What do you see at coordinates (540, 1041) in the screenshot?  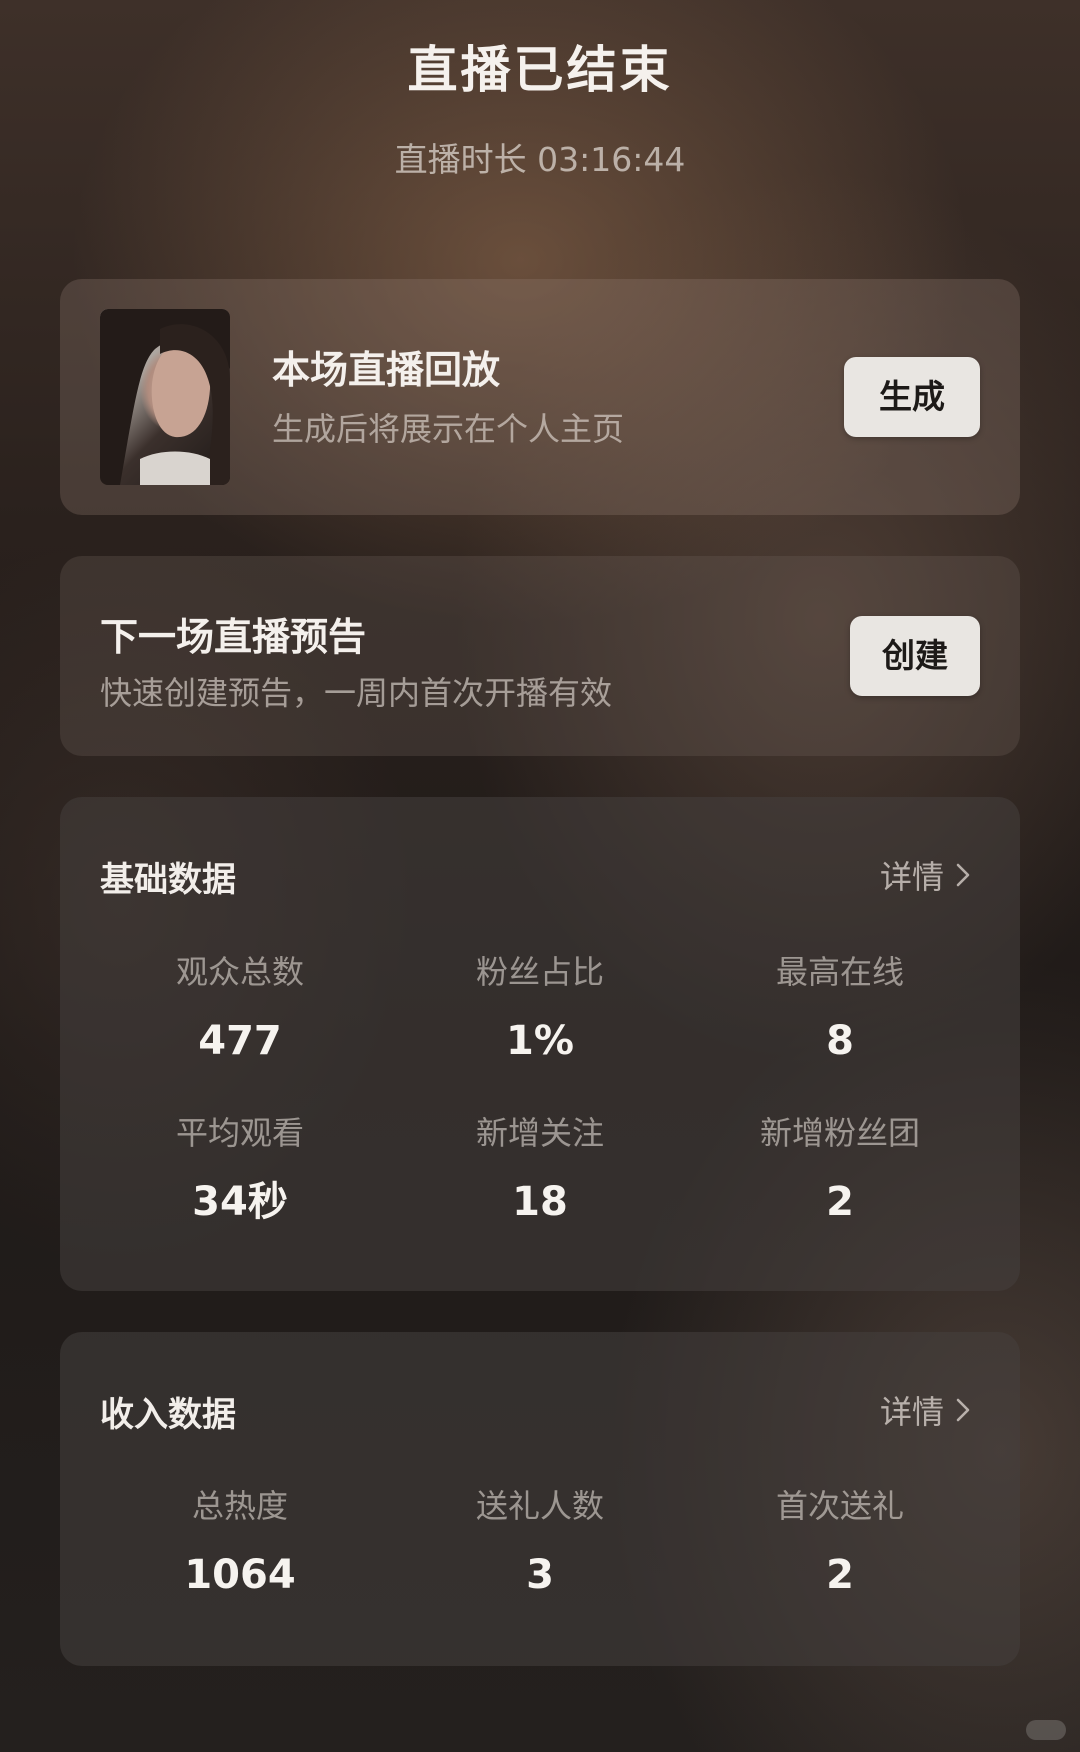 I see `stat-value: 1%` at bounding box center [540, 1041].